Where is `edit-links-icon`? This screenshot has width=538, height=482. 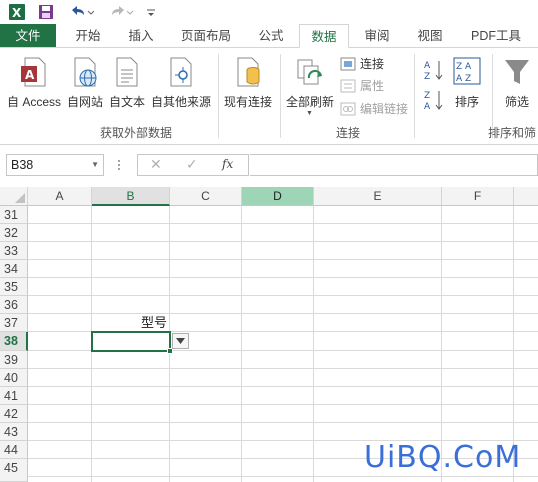
edit-links-icon is located at coordinates (348, 109).